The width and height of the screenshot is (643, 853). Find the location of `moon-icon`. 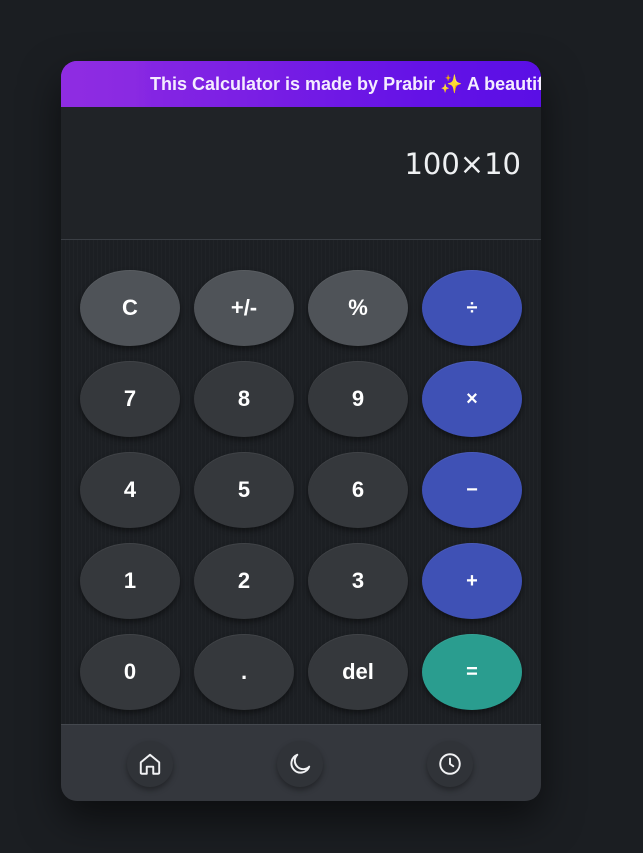

moon-icon is located at coordinates (300, 763).